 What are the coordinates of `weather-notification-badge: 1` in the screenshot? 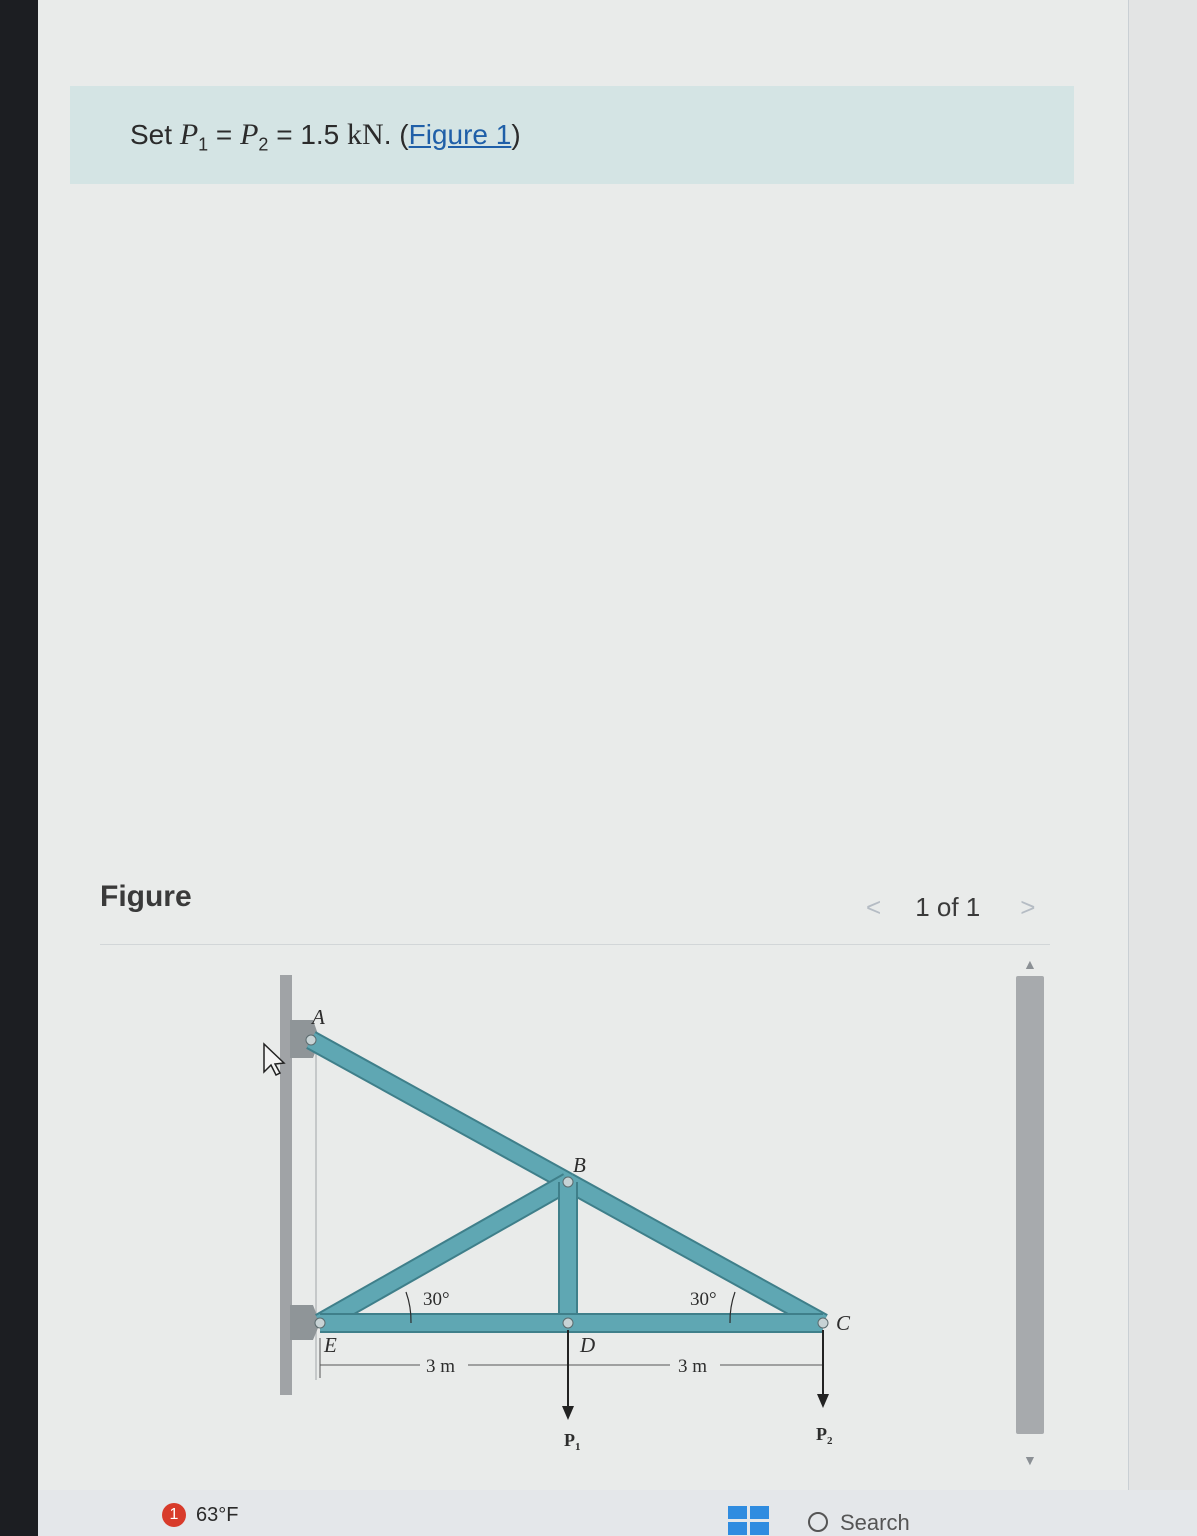 It's located at (174, 1515).